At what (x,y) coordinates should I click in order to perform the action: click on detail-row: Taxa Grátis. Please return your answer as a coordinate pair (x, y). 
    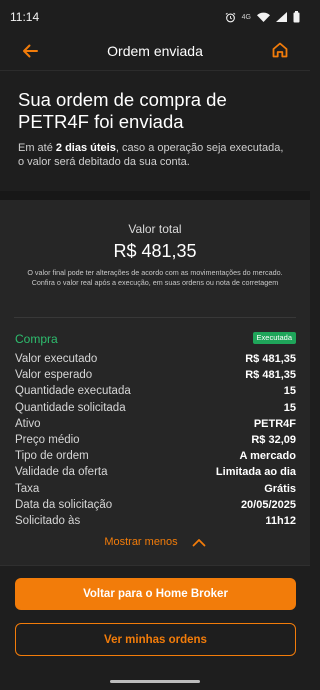
    Looking at the image, I should click on (155, 489).